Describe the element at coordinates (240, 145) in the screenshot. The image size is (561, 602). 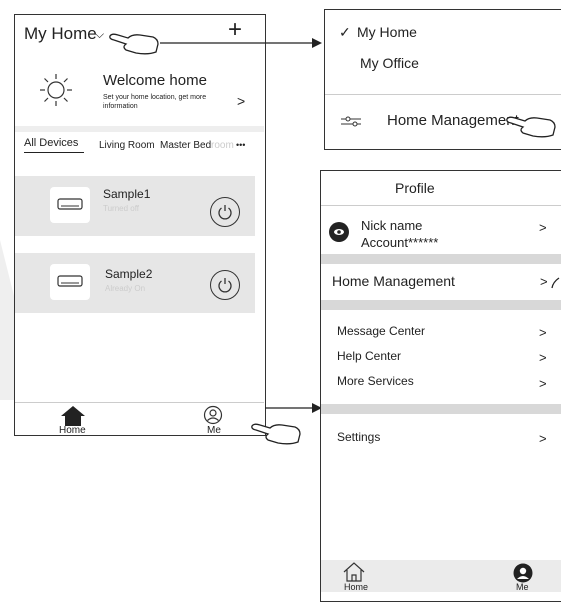
I see `more-tabs-button: •••` at that location.